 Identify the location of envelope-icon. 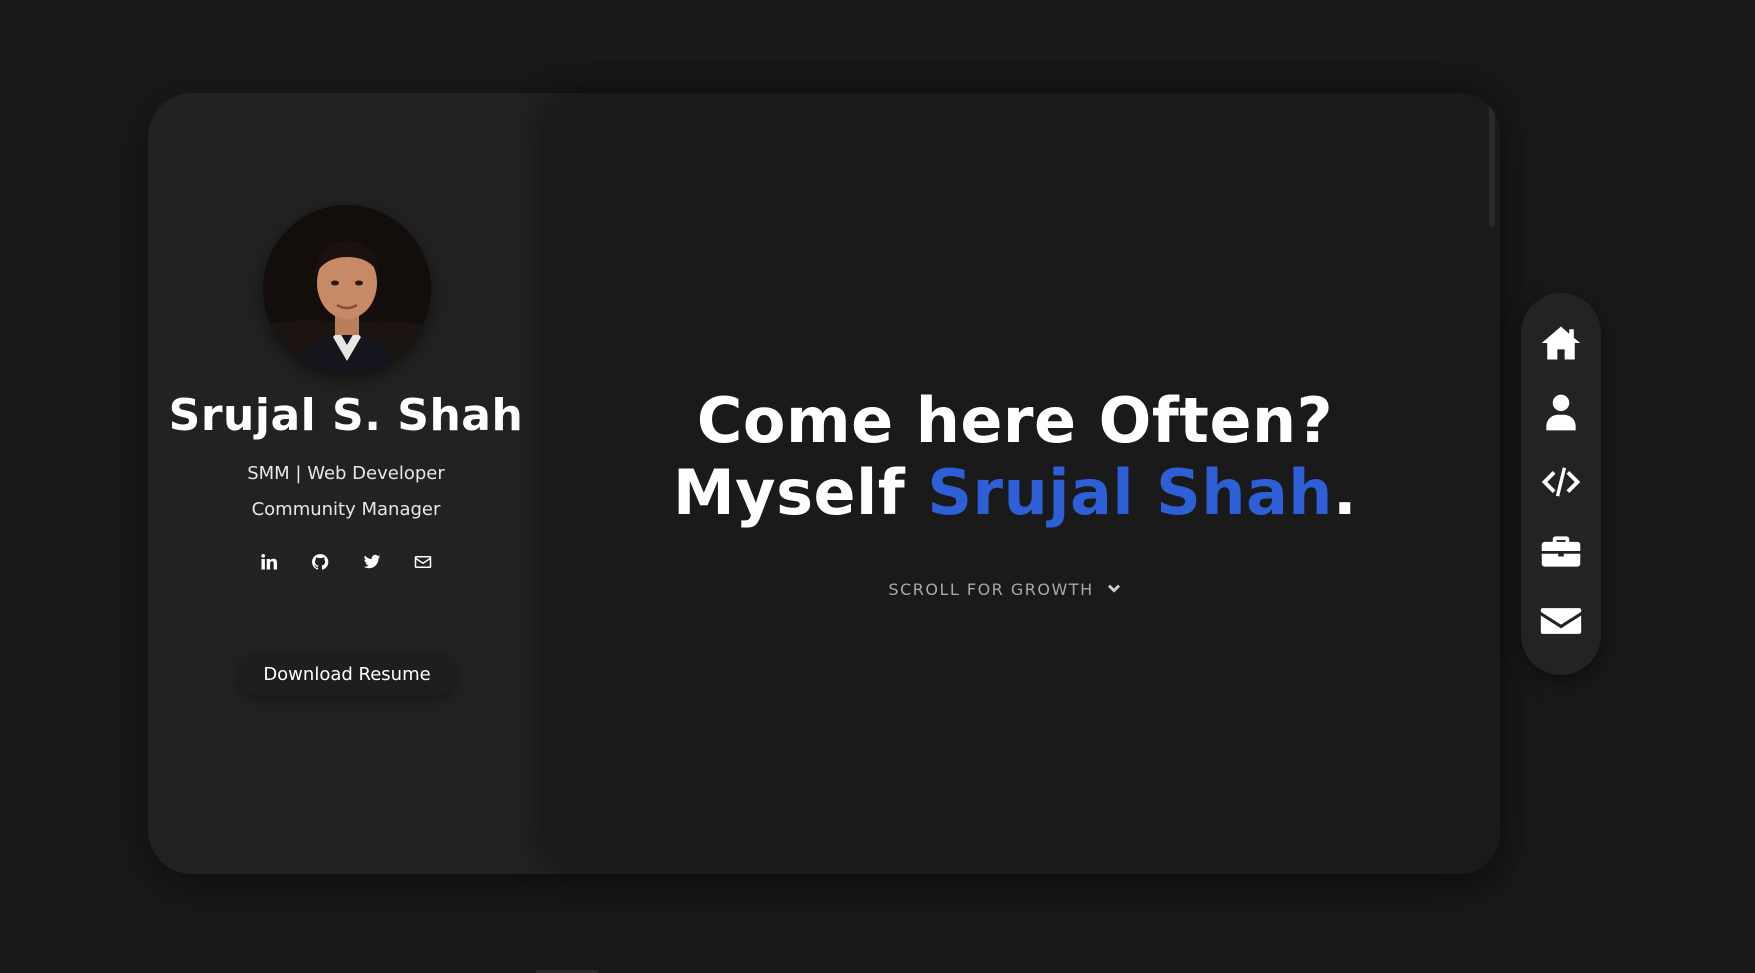
(1561, 621).